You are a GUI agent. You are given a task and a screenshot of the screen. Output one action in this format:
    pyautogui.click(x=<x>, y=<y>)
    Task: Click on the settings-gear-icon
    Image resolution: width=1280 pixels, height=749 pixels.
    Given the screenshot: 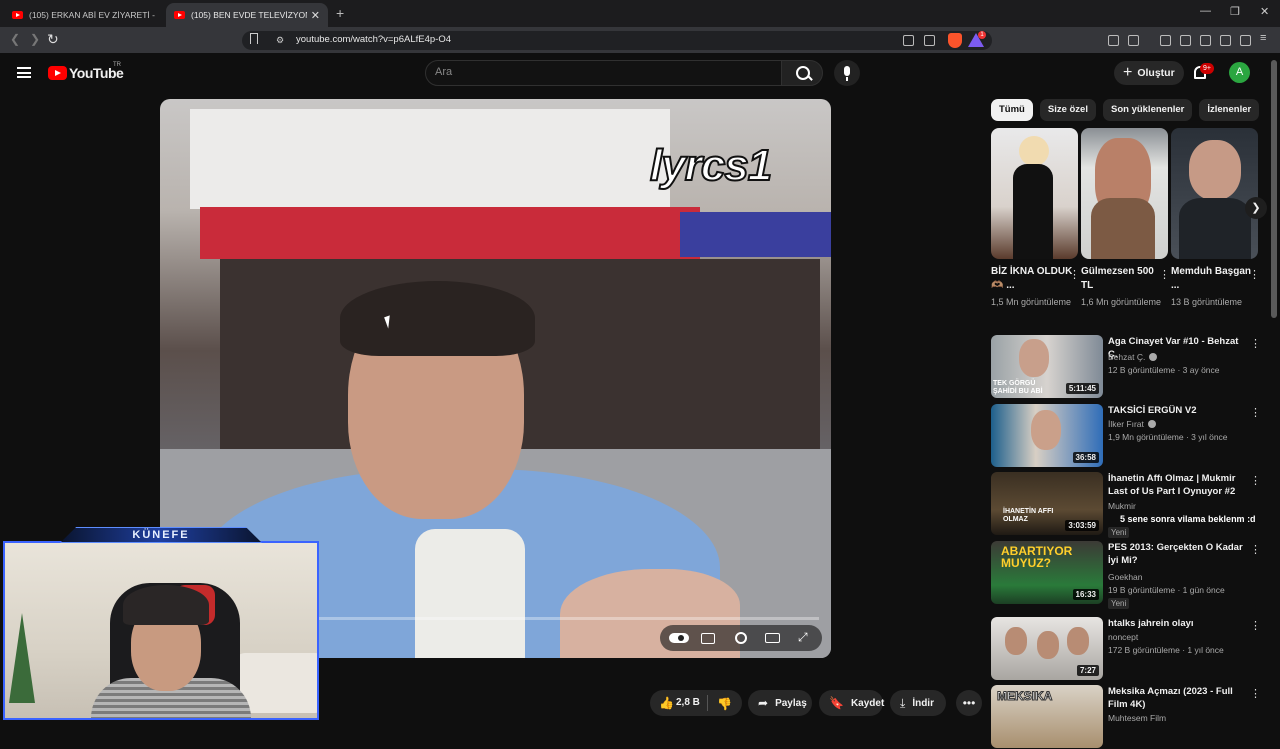 What is the action you would take?
    pyautogui.click(x=741, y=638)
    